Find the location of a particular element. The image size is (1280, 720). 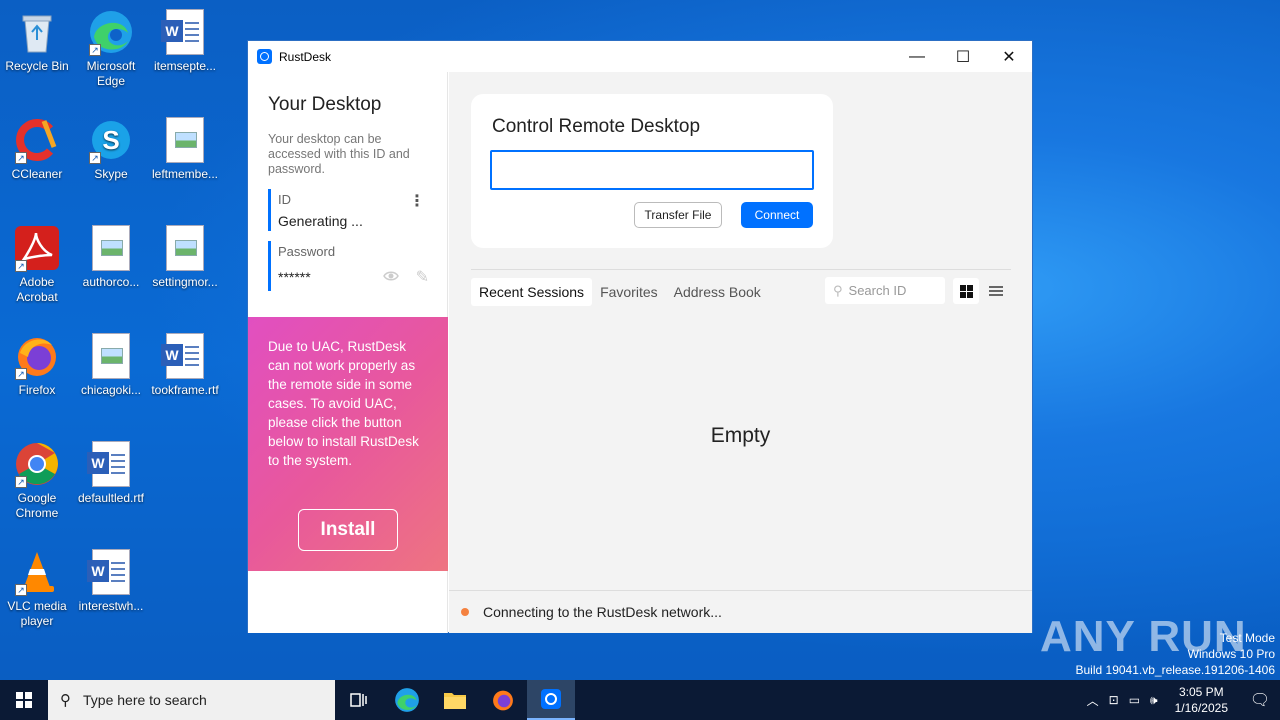

desktop-icon-defaultled: W defaultled.rtf is located at coordinates (111, 473).